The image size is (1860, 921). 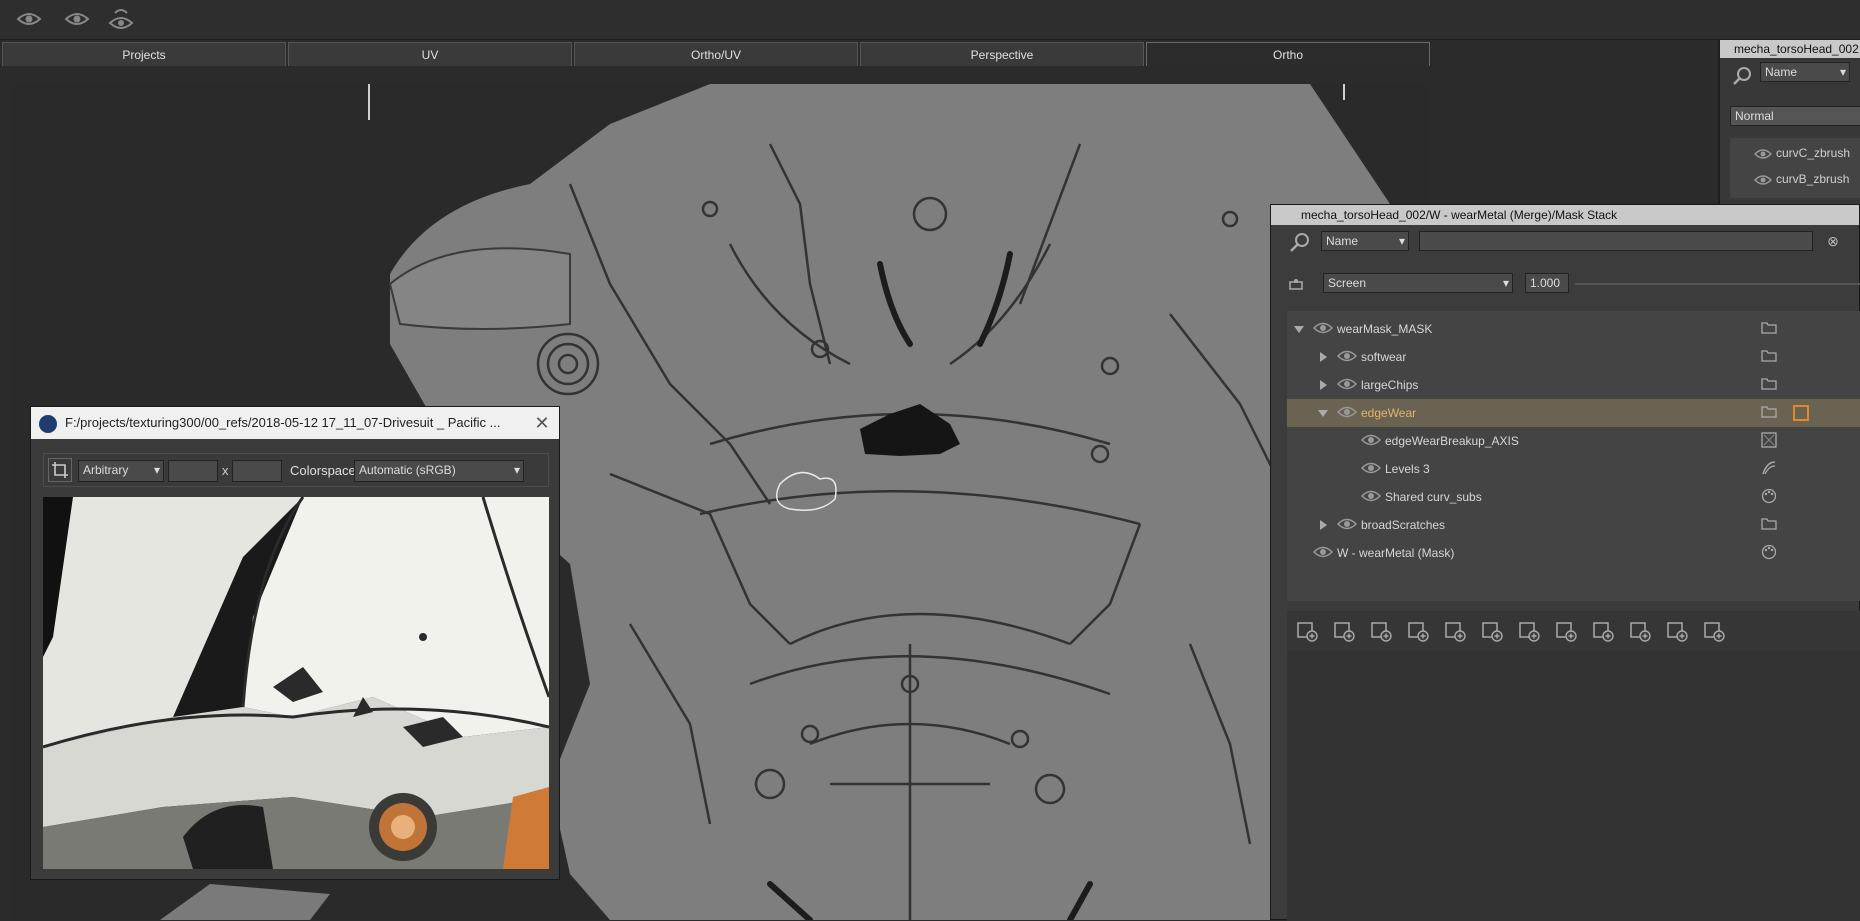 What do you see at coordinates (1389, 413) in the screenshot?
I see `mask-tree-label: edgeWear` at bounding box center [1389, 413].